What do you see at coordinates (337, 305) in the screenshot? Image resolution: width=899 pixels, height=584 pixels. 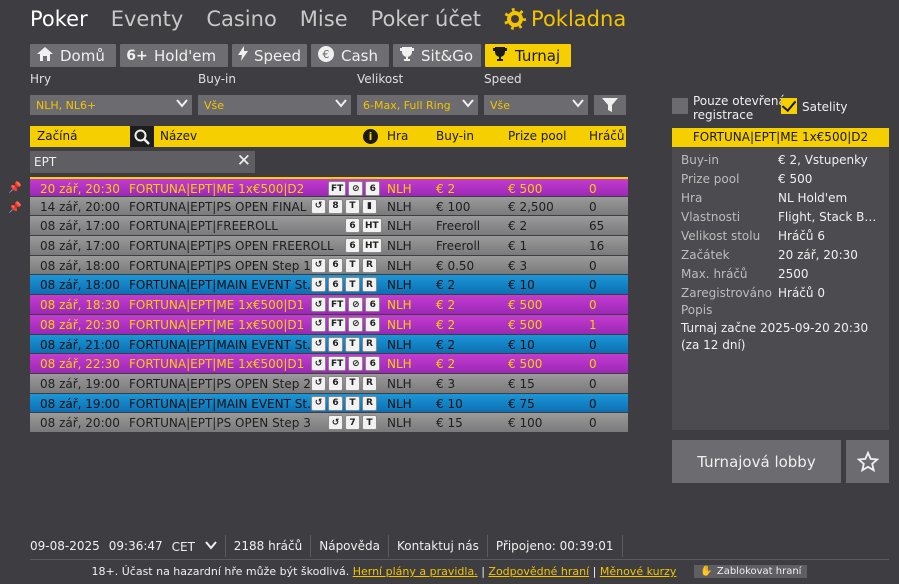 I see `row-badge: FT` at bounding box center [337, 305].